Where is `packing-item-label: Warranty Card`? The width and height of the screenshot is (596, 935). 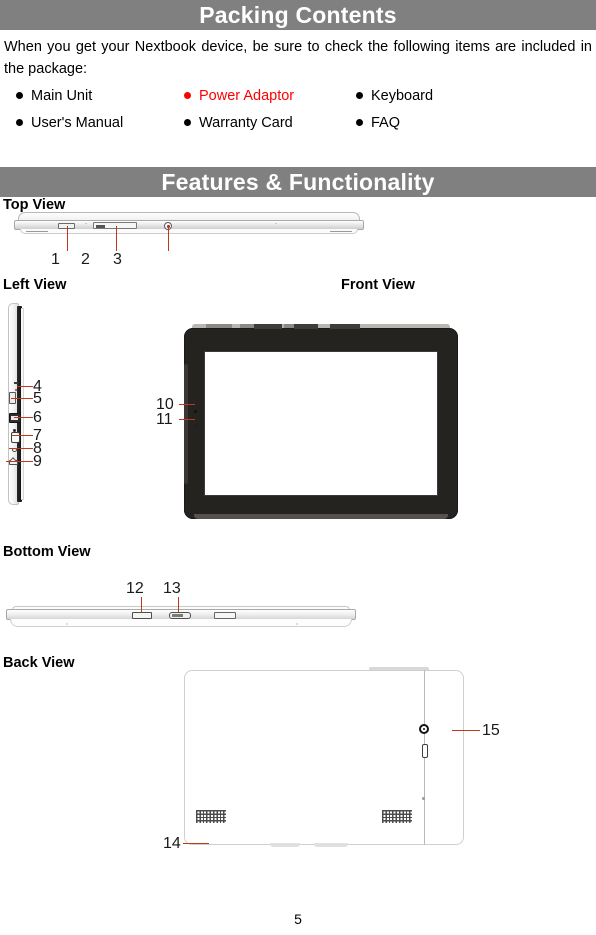
packing-item-label: Warranty Card is located at coordinates (246, 122).